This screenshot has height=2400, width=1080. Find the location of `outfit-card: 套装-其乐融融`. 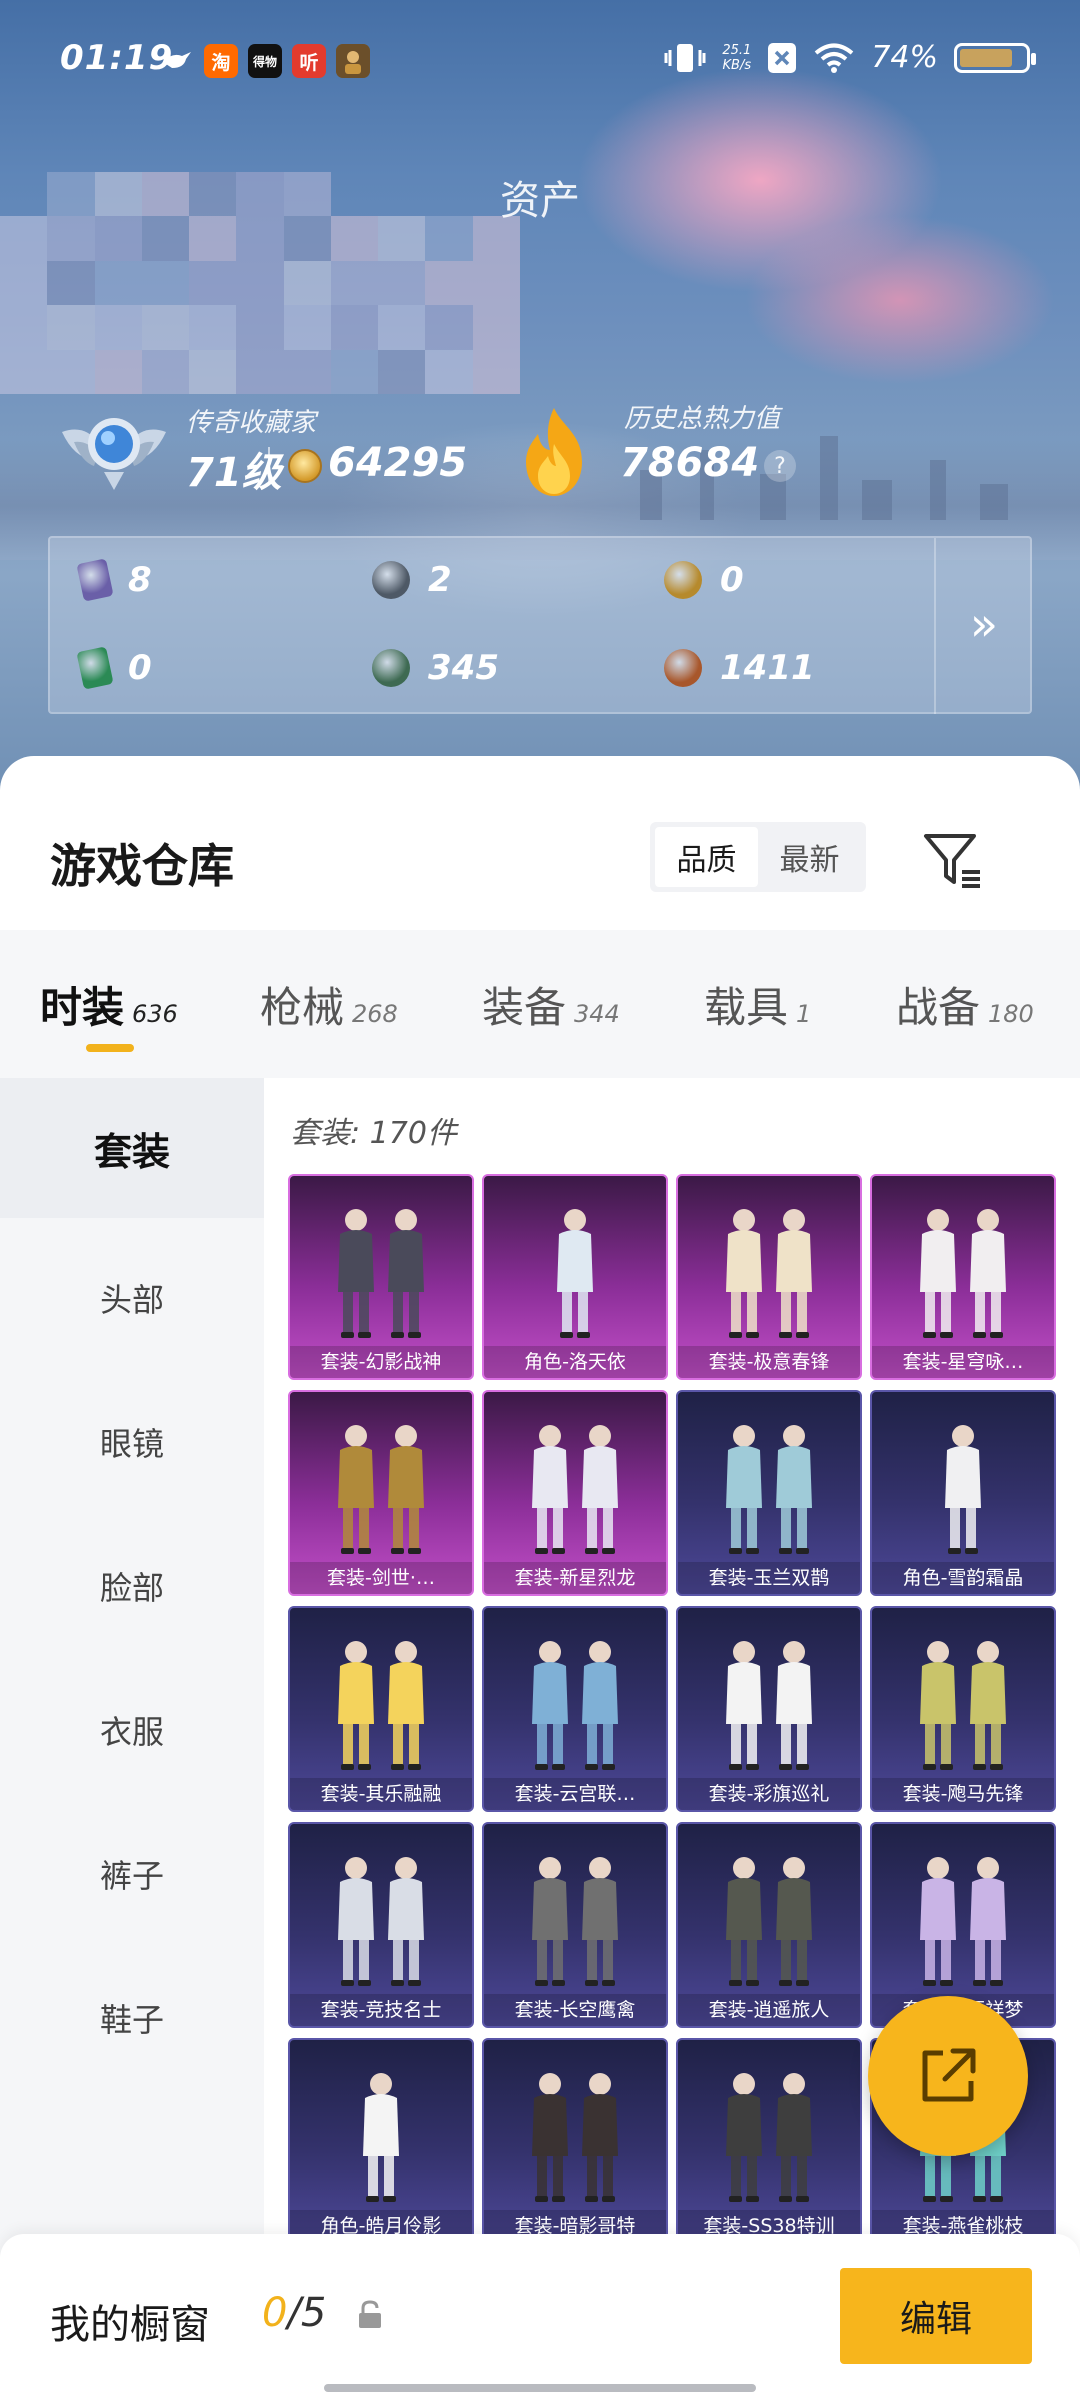

outfit-card: 套装-其乐融融 is located at coordinates (381, 1709).